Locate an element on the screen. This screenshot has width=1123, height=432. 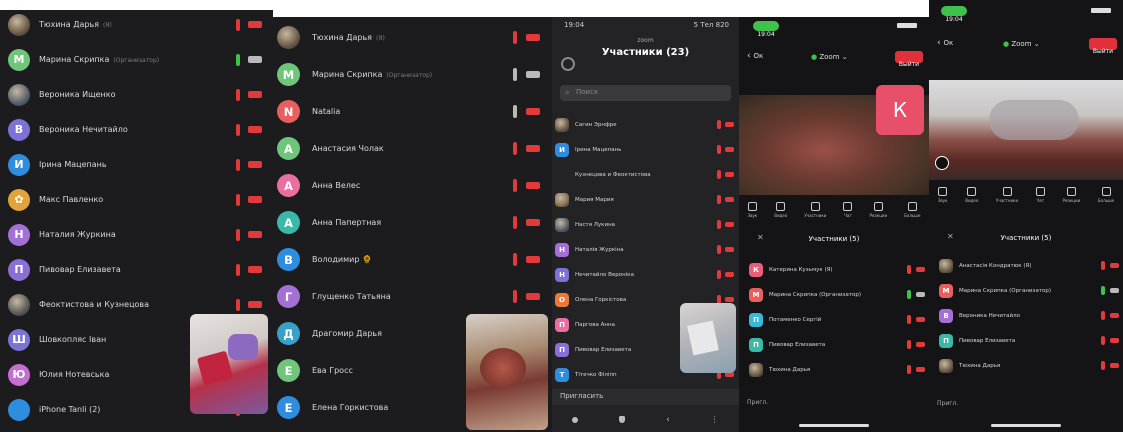
participant-row: Сагин Эрнфре is located at coordinates (645, 124).